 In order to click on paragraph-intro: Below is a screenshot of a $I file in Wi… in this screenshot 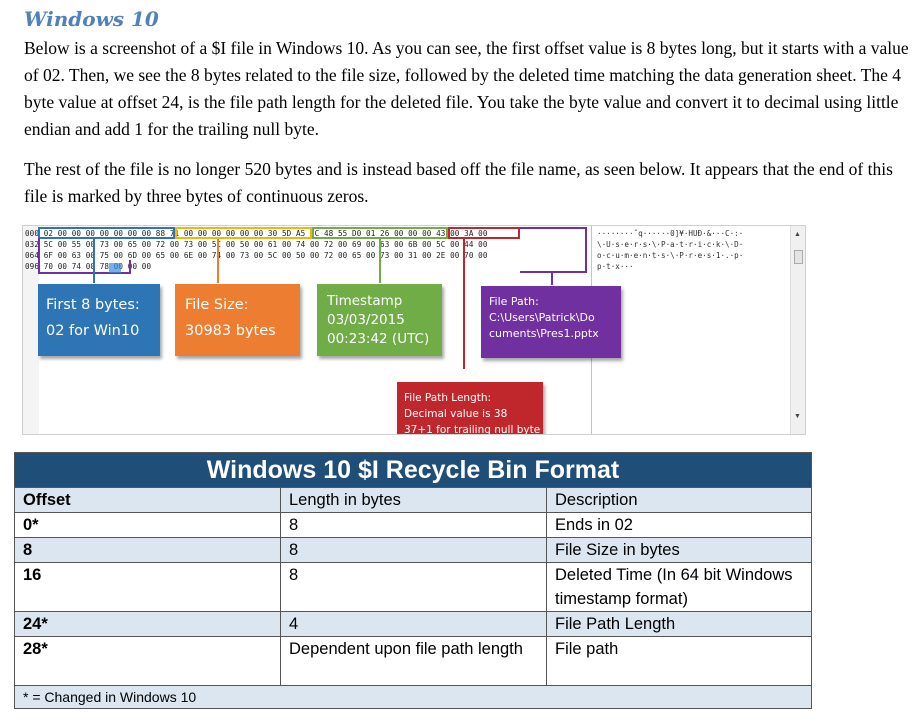, I will do `click(466, 88)`.